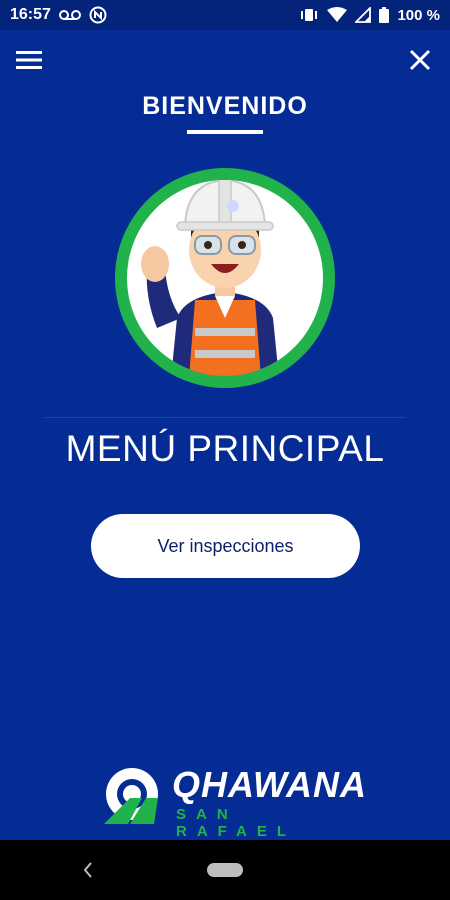 This screenshot has width=450, height=900. Describe the element at coordinates (418, 15) in the screenshot. I see `battery-level: 100 %` at that location.